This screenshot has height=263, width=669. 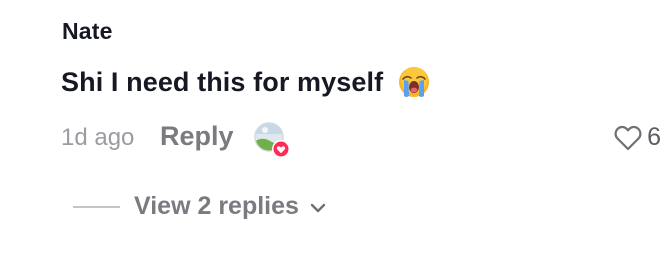 What do you see at coordinates (98, 137) in the screenshot?
I see `comment-timestamp: 1d ago` at bounding box center [98, 137].